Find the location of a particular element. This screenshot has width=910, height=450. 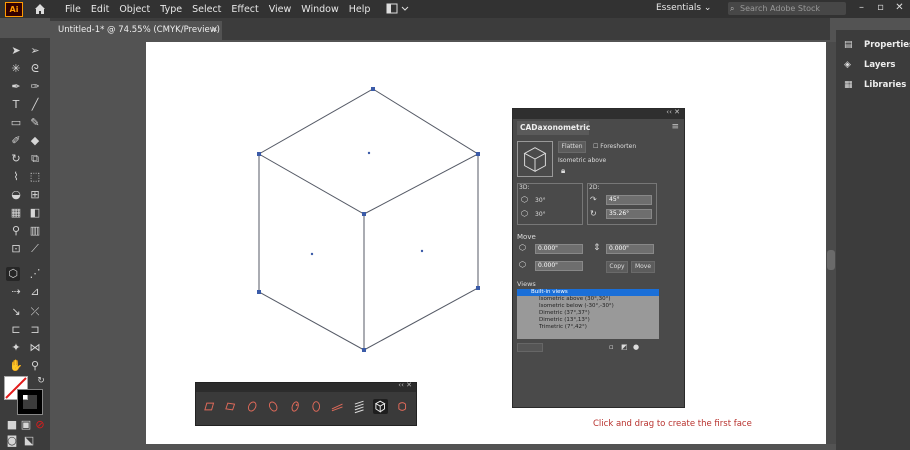

copy-button: Copy is located at coordinates (617, 267).